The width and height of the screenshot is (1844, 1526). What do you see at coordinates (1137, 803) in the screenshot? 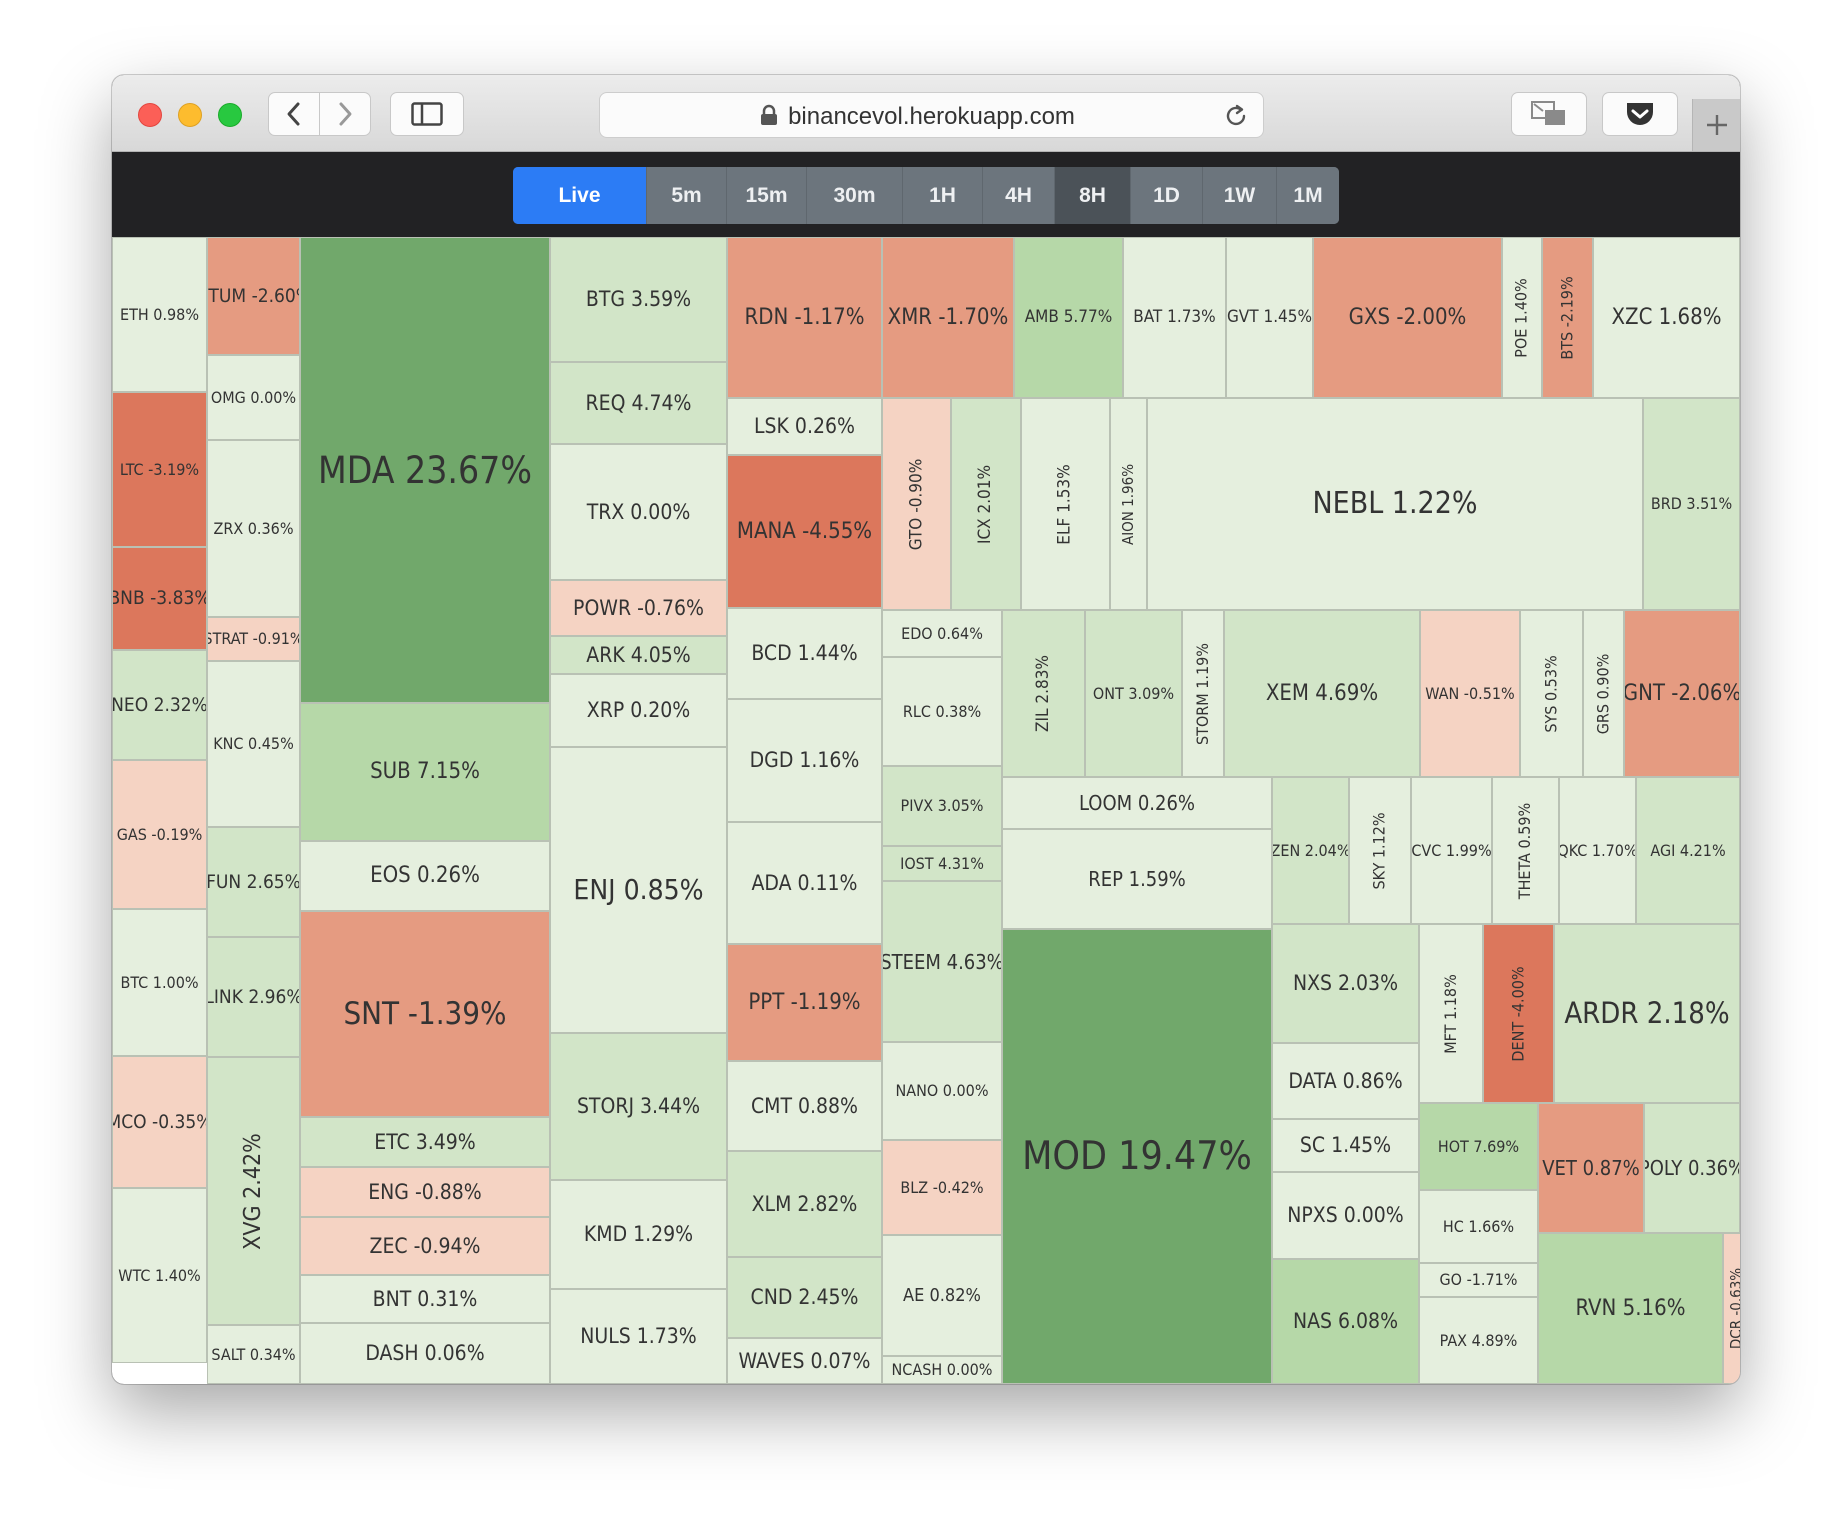
I see `treemap-tile-loom: LOOM 0.26%` at bounding box center [1137, 803].